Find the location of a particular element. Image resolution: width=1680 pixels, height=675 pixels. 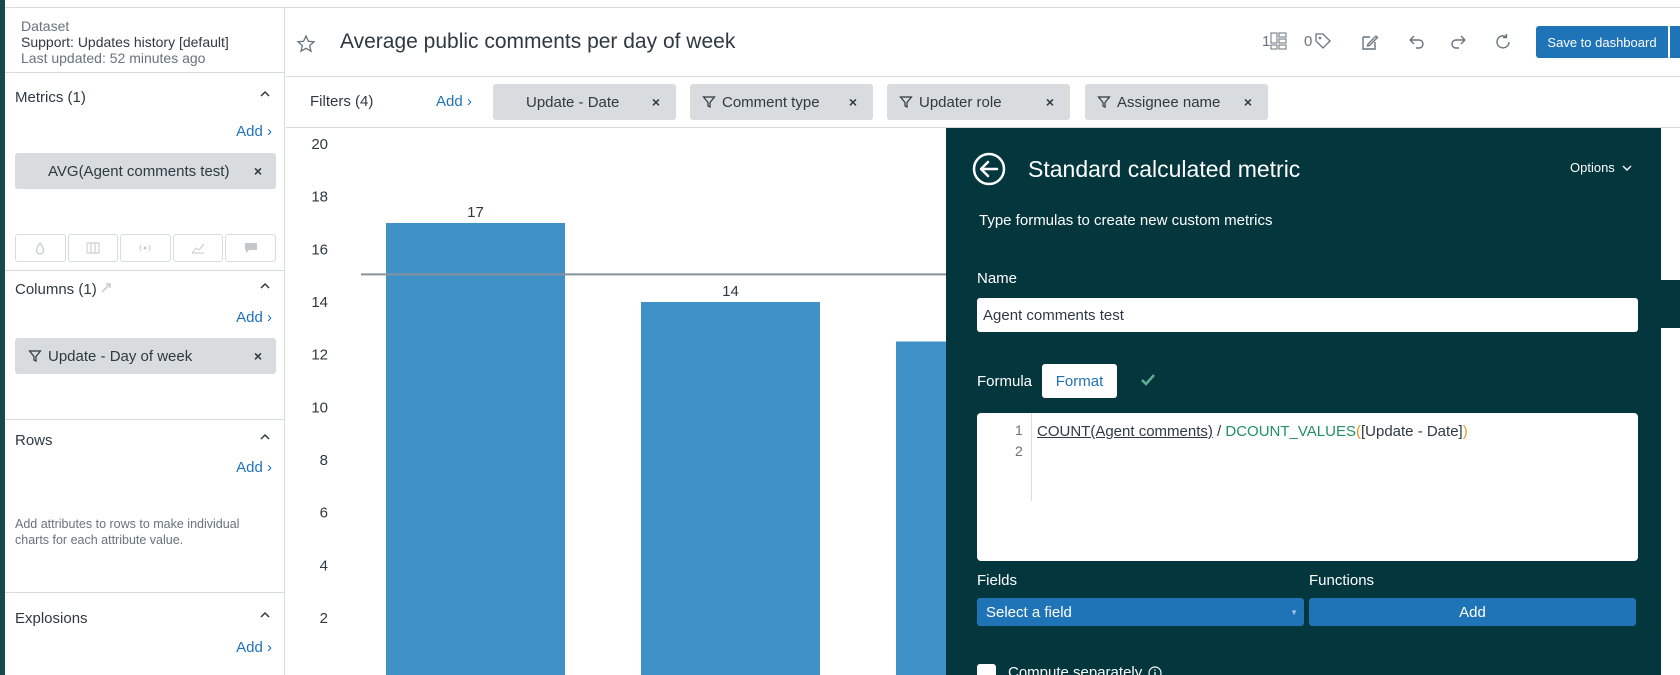

comment-icon is located at coordinates (250, 248).